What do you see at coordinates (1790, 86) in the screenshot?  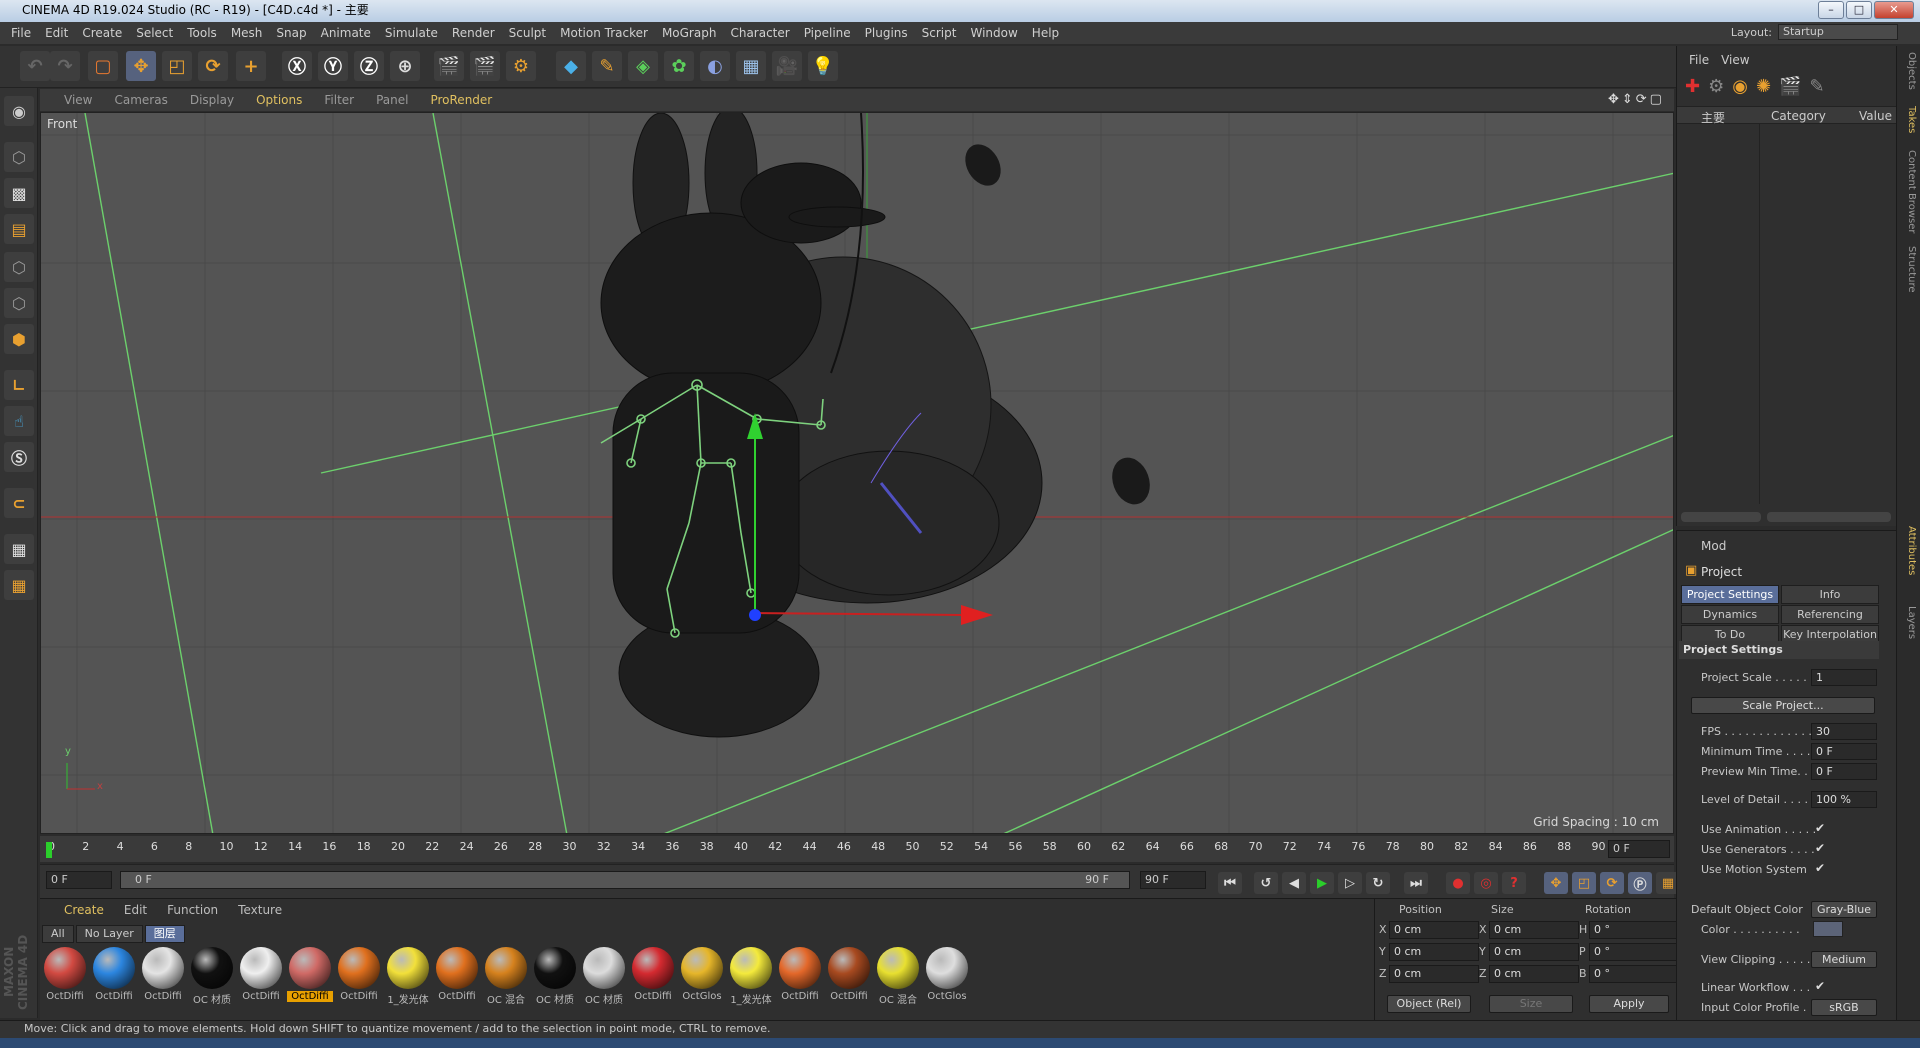 I see `octane-render-icon: 🎬` at bounding box center [1790, 86].